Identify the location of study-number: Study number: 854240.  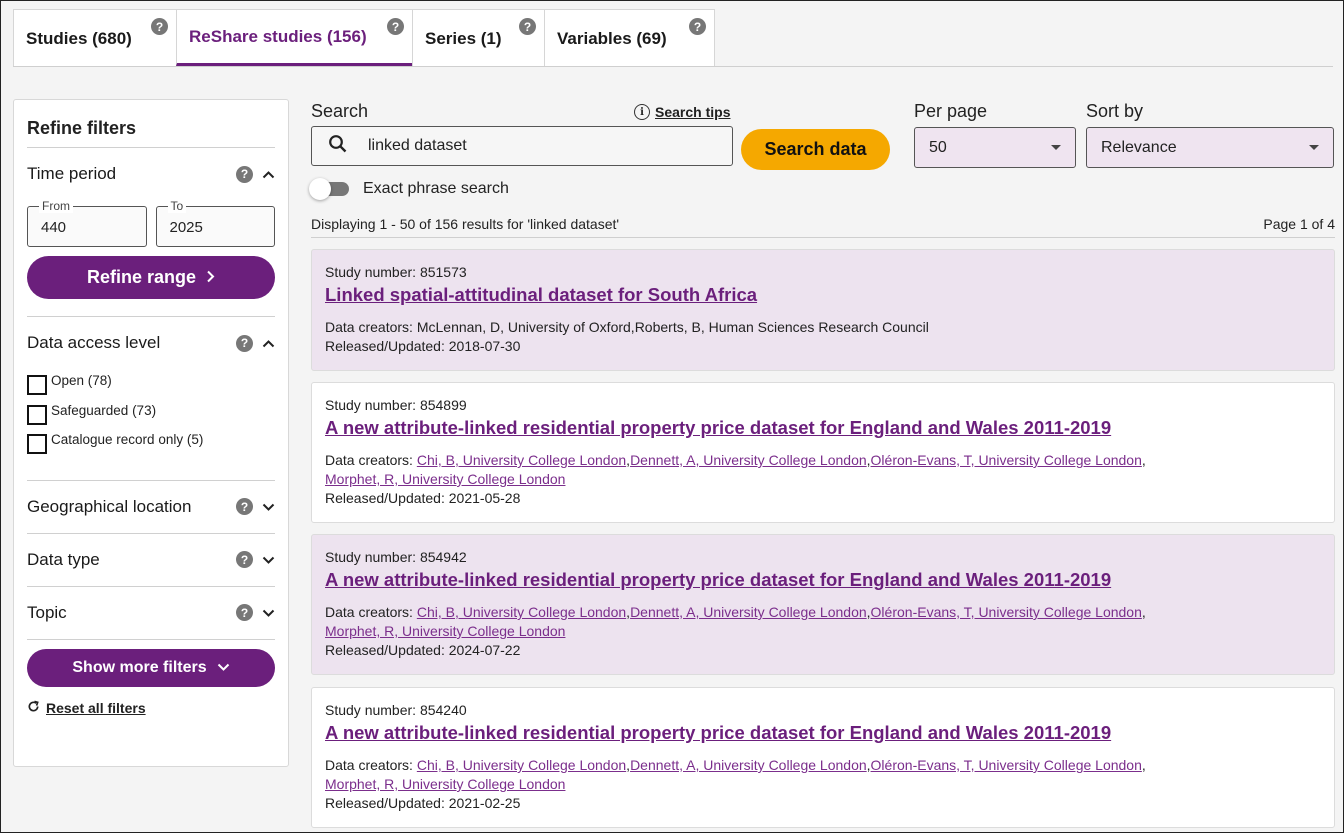
(396, 710).